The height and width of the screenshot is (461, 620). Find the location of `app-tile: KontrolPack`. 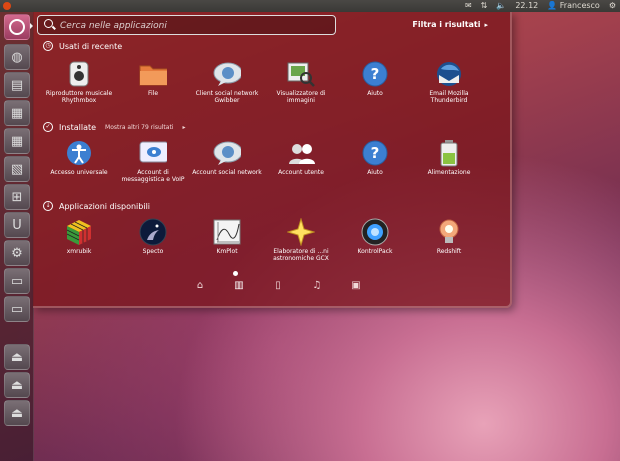

app-tile: KontrolPack is located at coordinates (375, 236).